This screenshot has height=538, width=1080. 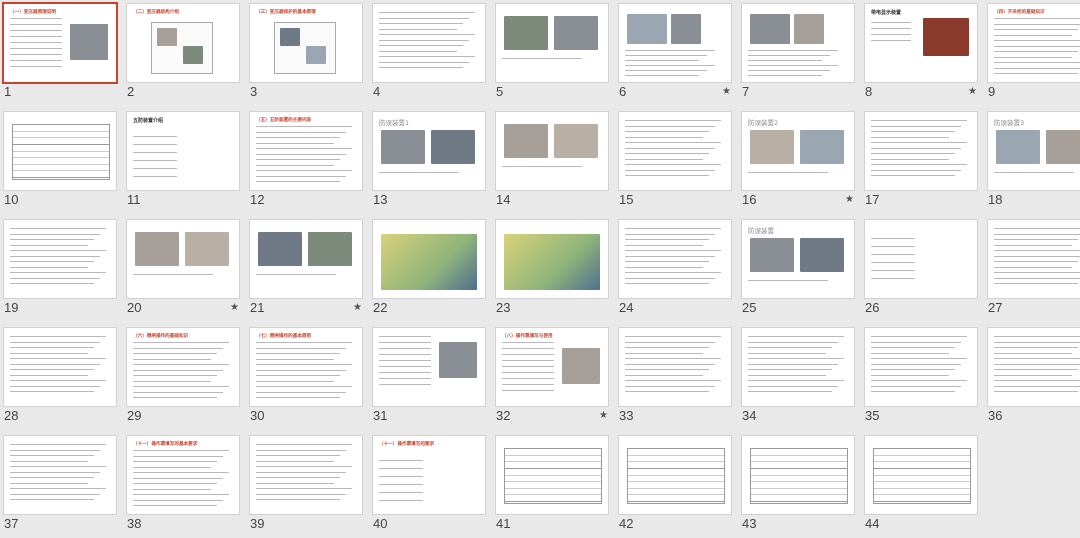 I want to click on slide-number: 11, so click(x=134, y=199).